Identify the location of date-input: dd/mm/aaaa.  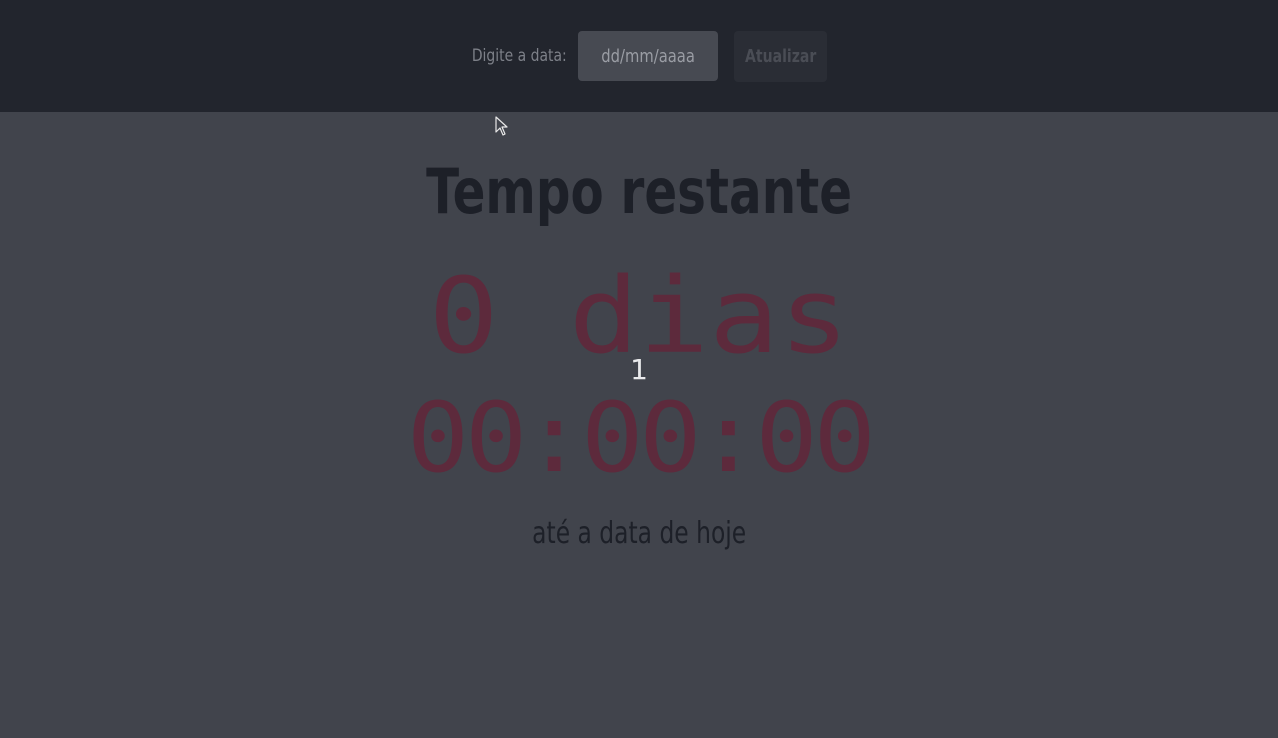
(648, 56).